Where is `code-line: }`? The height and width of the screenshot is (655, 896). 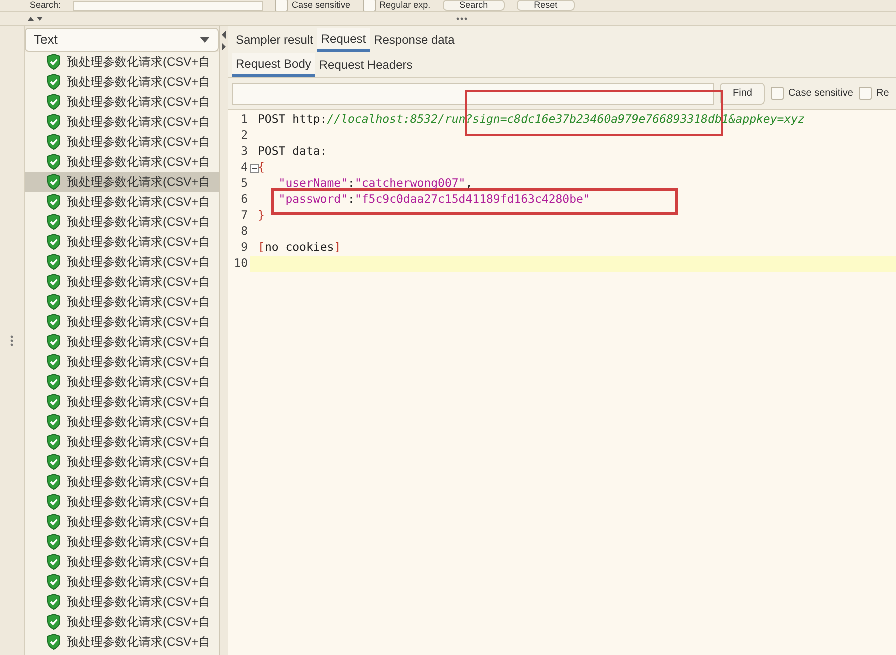 code-line: } is located at coordinates (261, 215).